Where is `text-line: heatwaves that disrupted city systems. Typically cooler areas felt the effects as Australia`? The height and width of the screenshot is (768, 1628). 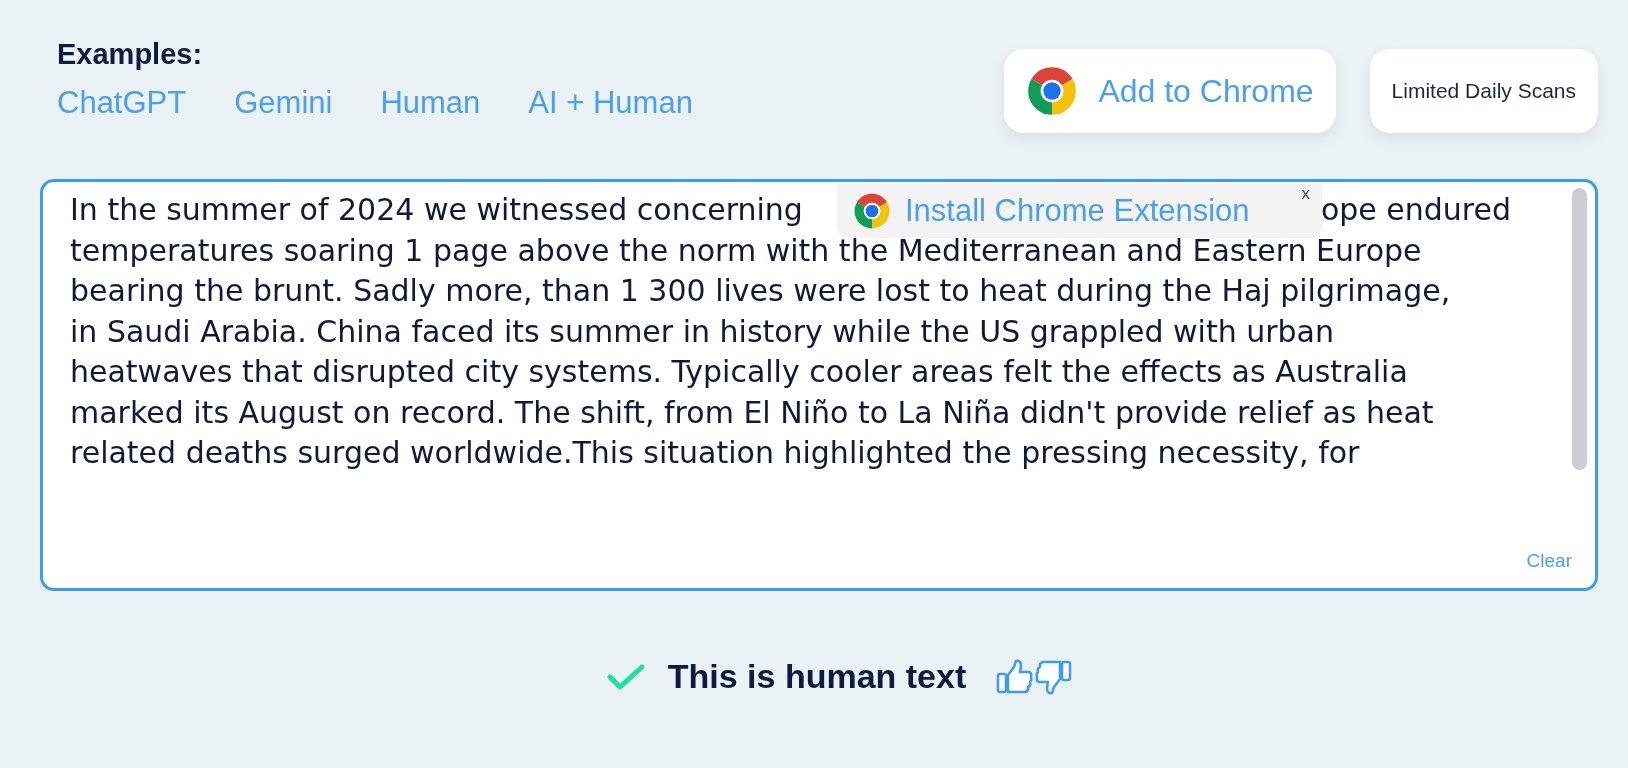
text-line: heatwaves that disrupted city systems. Typically cooler areas felt the effects as Australia is located at coordinates (739, 371).